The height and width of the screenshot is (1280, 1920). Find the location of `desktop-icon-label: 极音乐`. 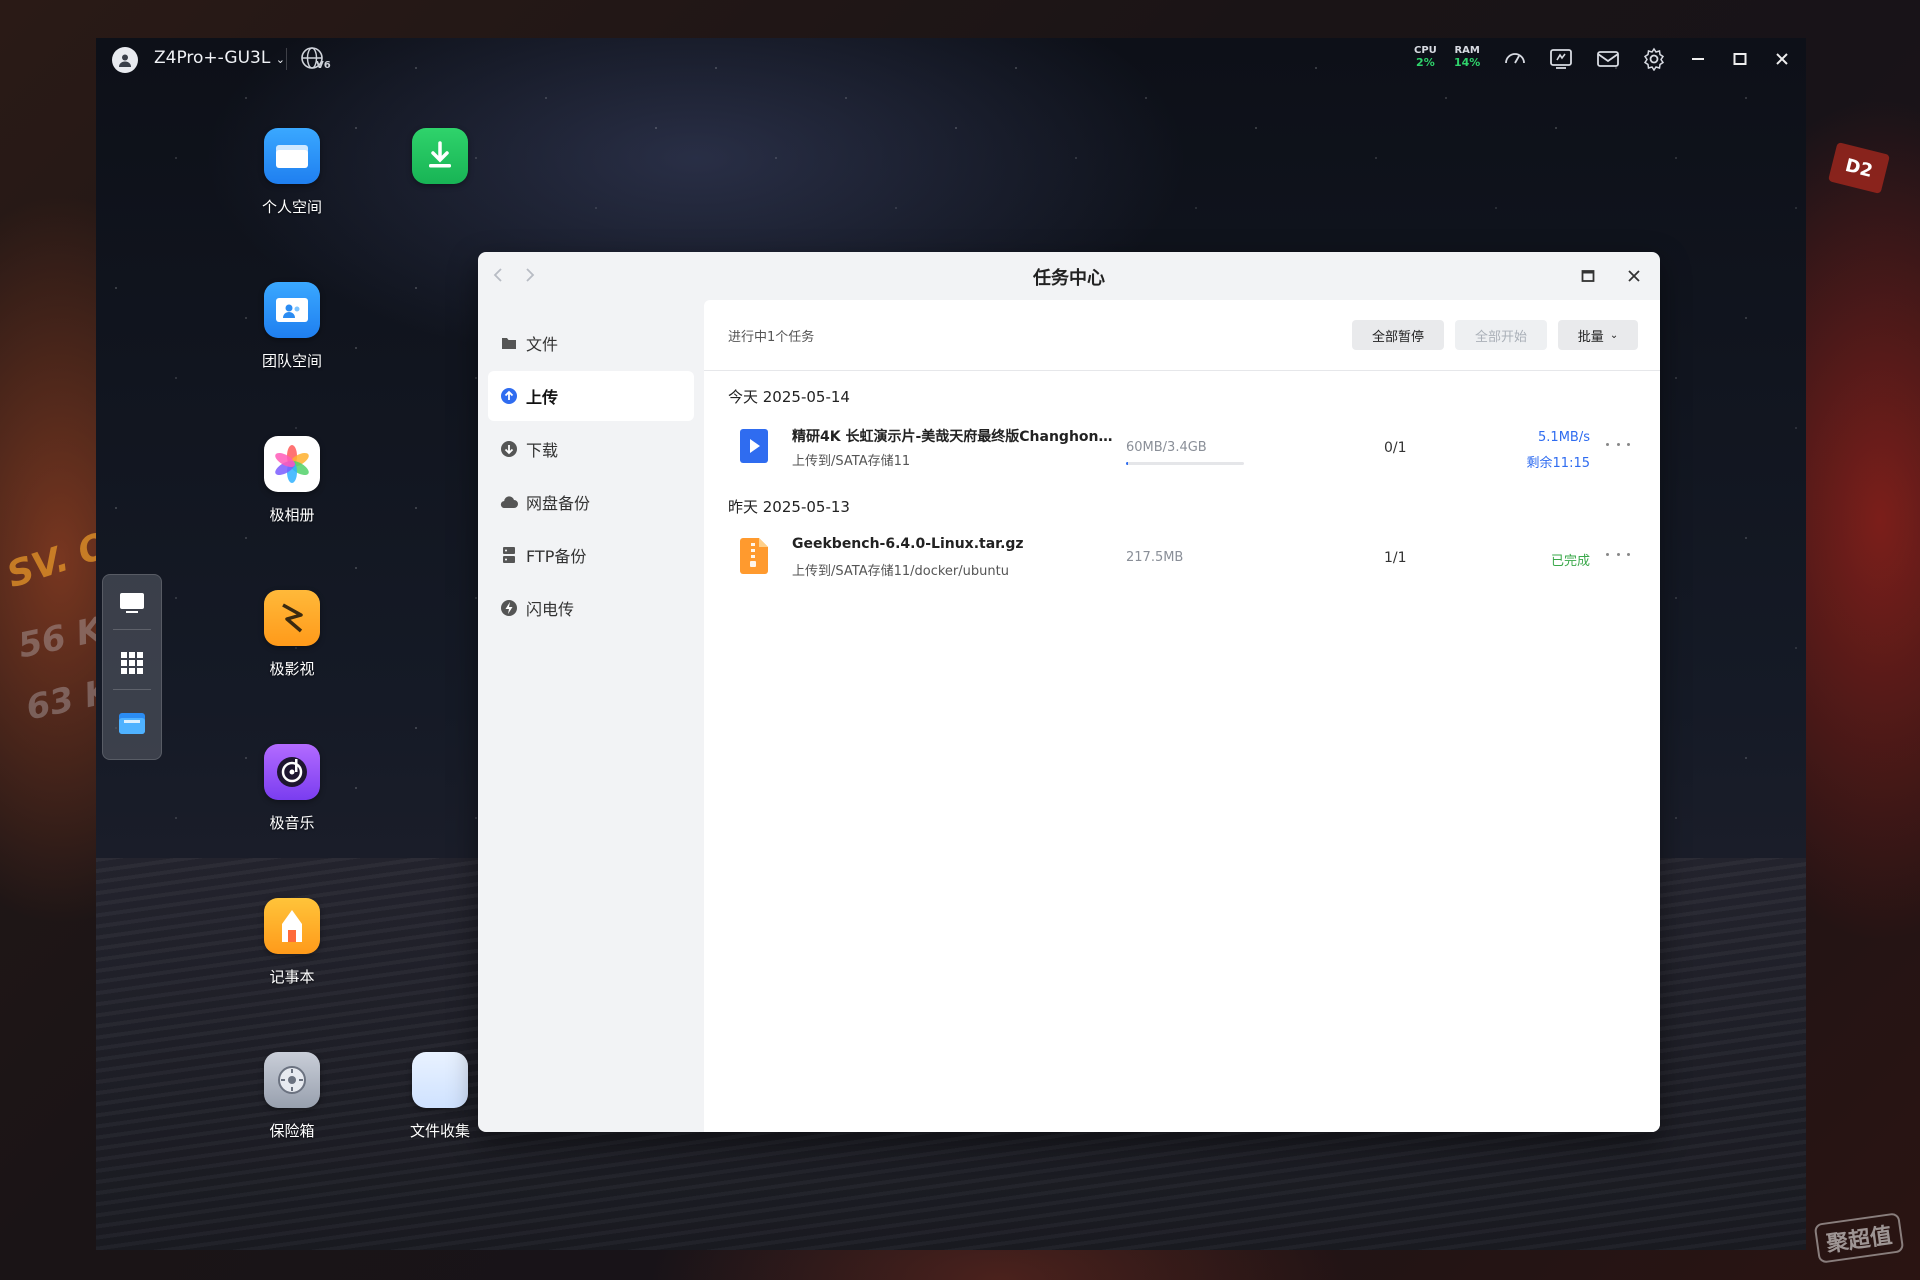

desktop-icon-label: 极音乐 is located at coordinates (292, 823).